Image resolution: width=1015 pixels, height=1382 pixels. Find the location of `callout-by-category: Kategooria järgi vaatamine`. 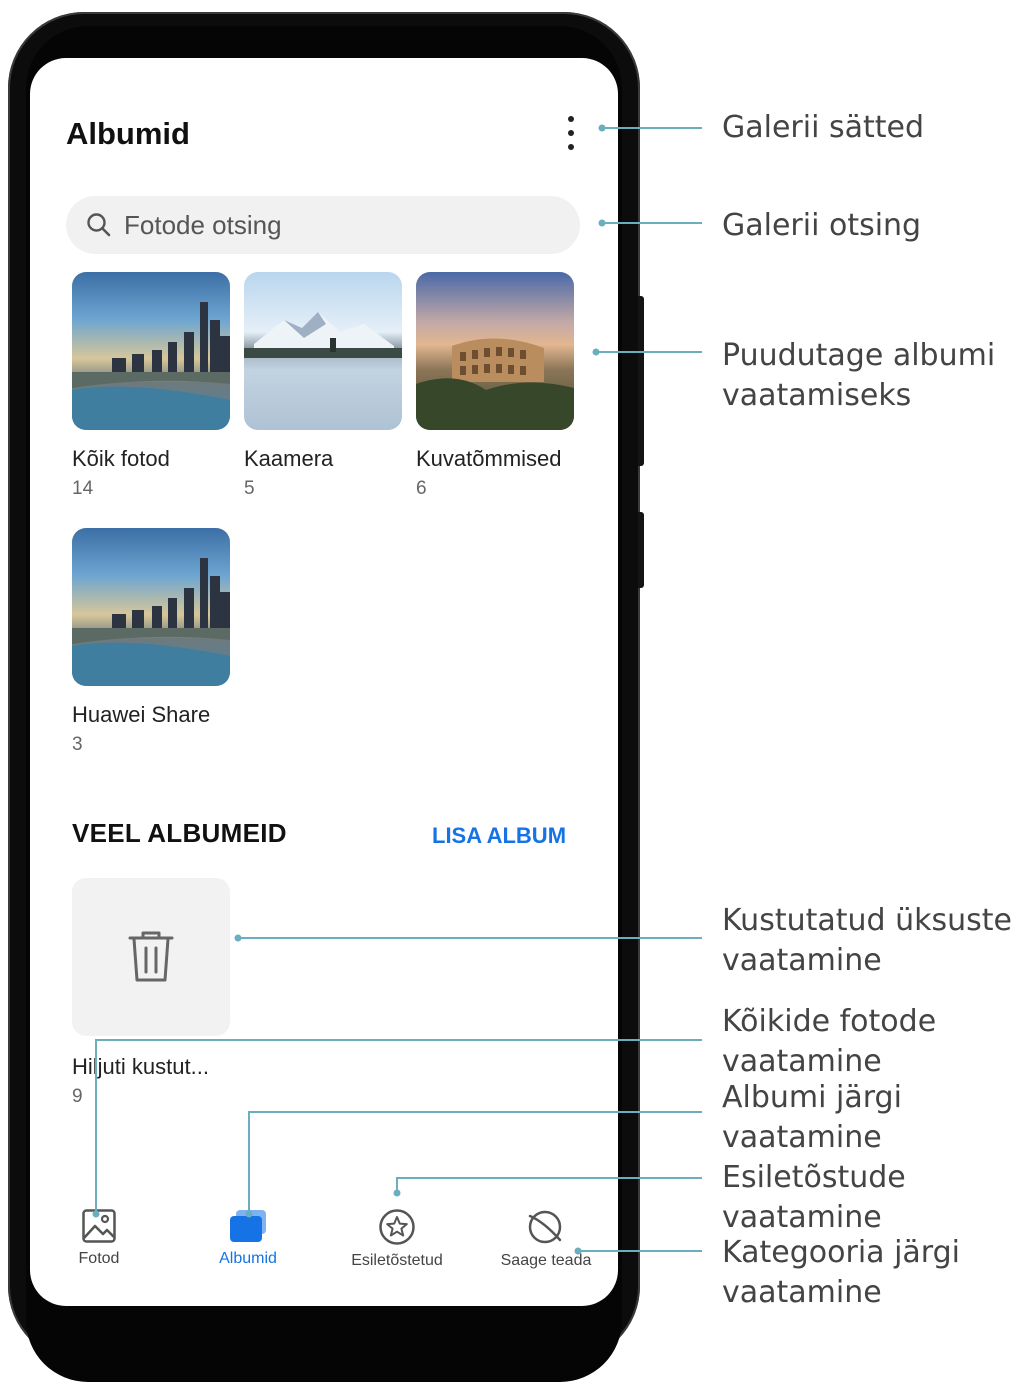

callout-by-category: Kategooria järgi vaatamine is located at coordinates (841, 1272).